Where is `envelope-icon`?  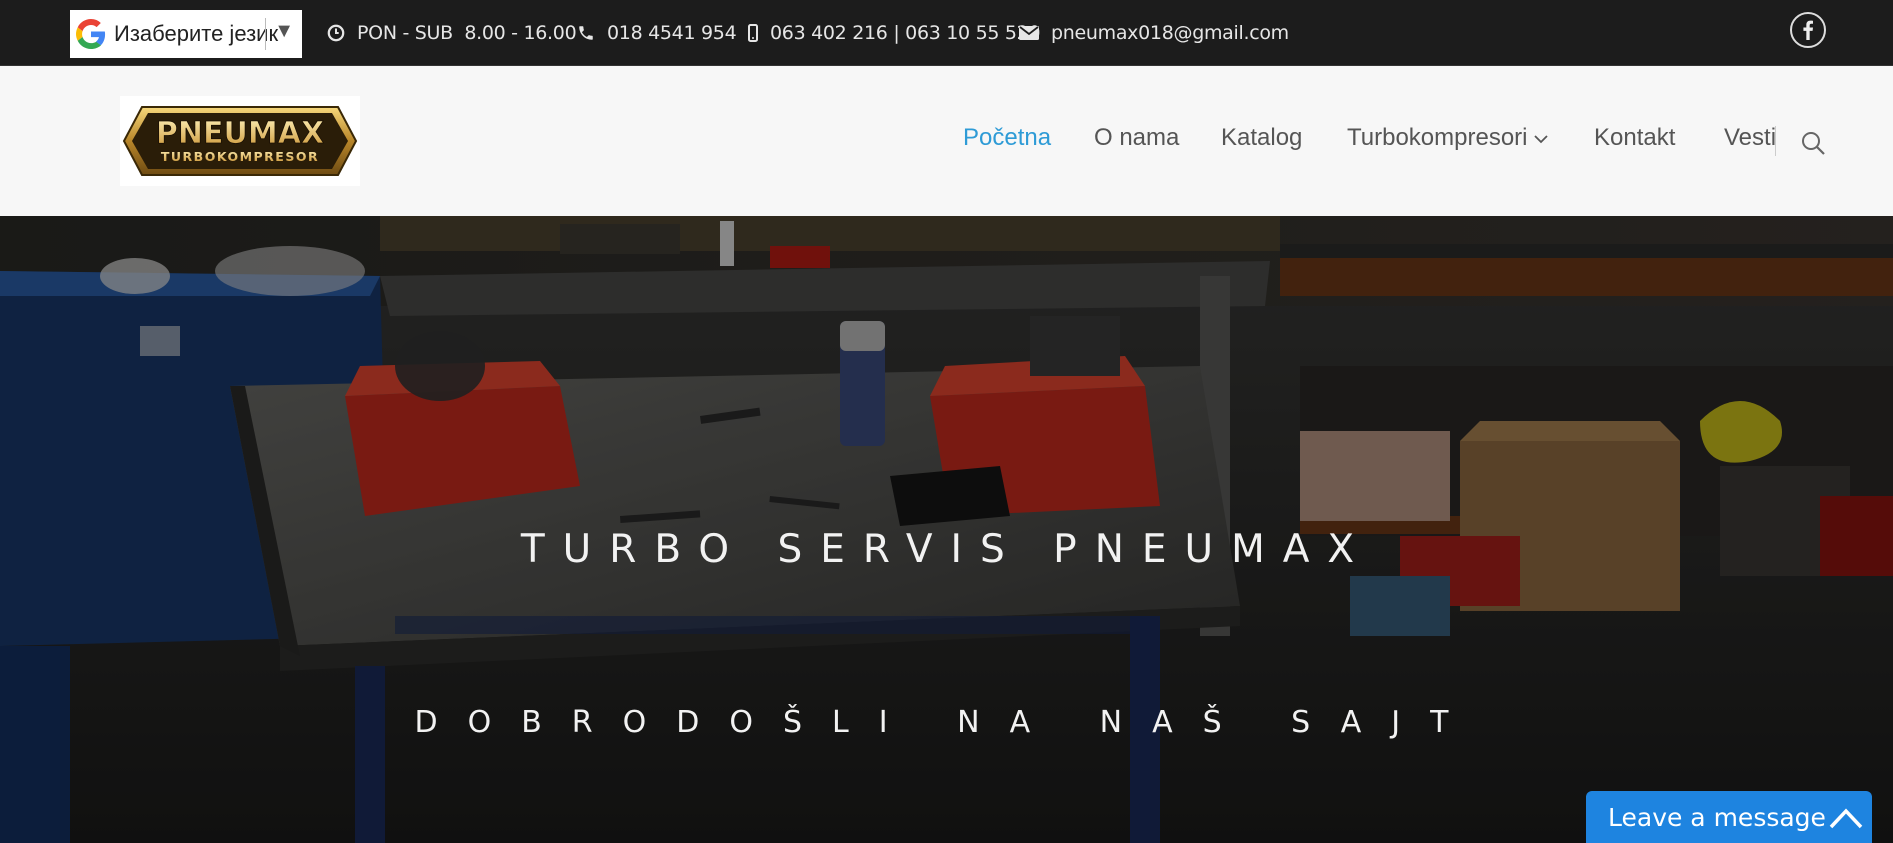 envelope-icon is located at coordinates (1029, 32).